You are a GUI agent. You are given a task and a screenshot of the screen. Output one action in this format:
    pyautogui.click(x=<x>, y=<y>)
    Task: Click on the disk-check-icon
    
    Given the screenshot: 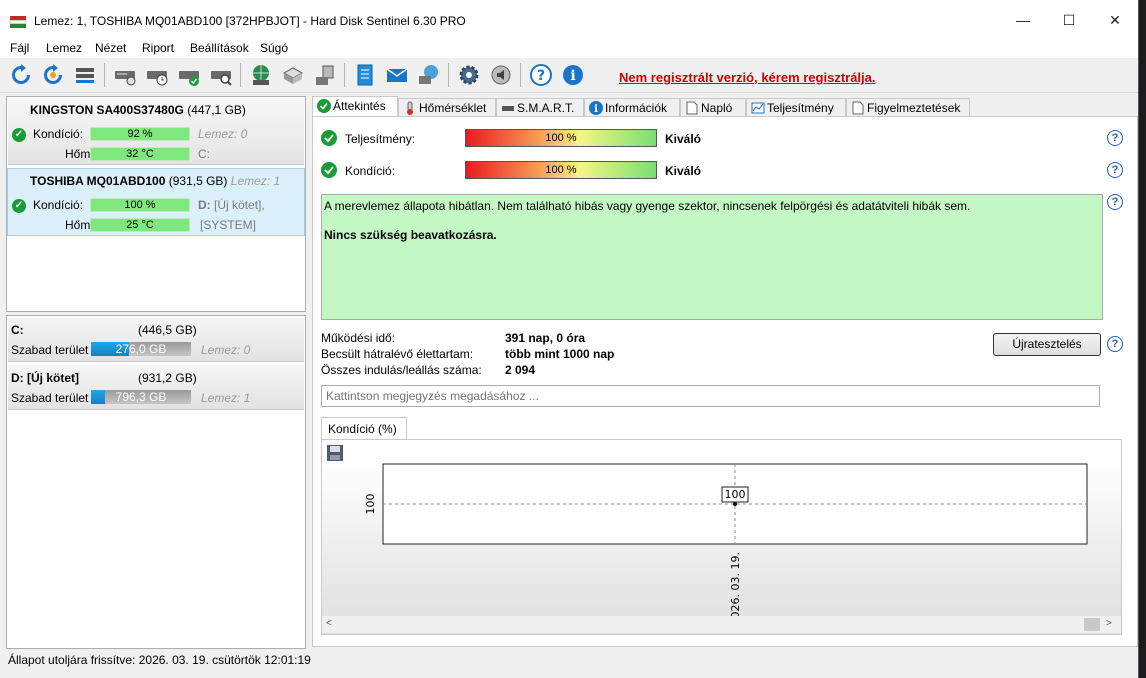 What is the action you would take?
    pyautogui.click(x=189, y=75)
    